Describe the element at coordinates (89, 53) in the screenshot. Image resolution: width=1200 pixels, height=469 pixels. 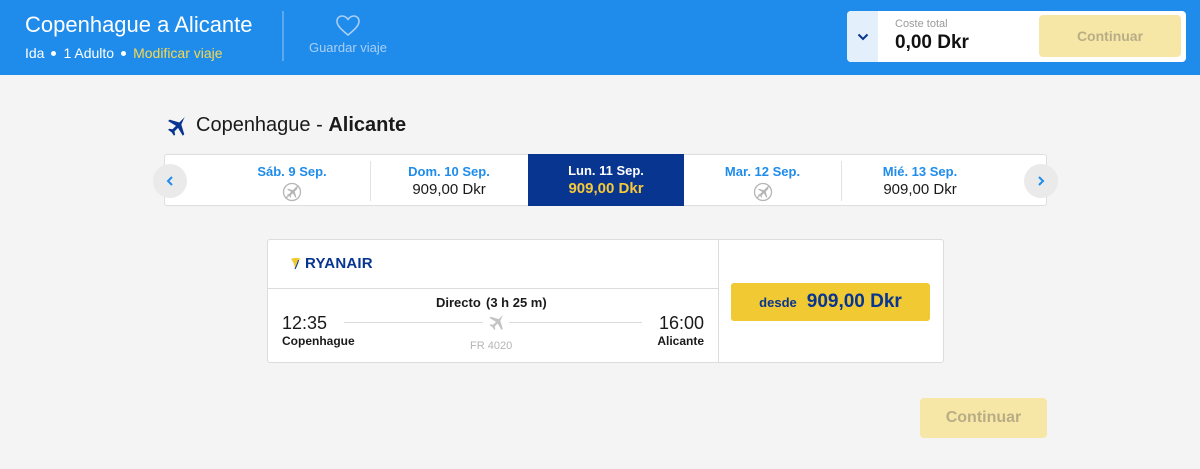
I see `passenger-count: 1 Adulto` at that location.